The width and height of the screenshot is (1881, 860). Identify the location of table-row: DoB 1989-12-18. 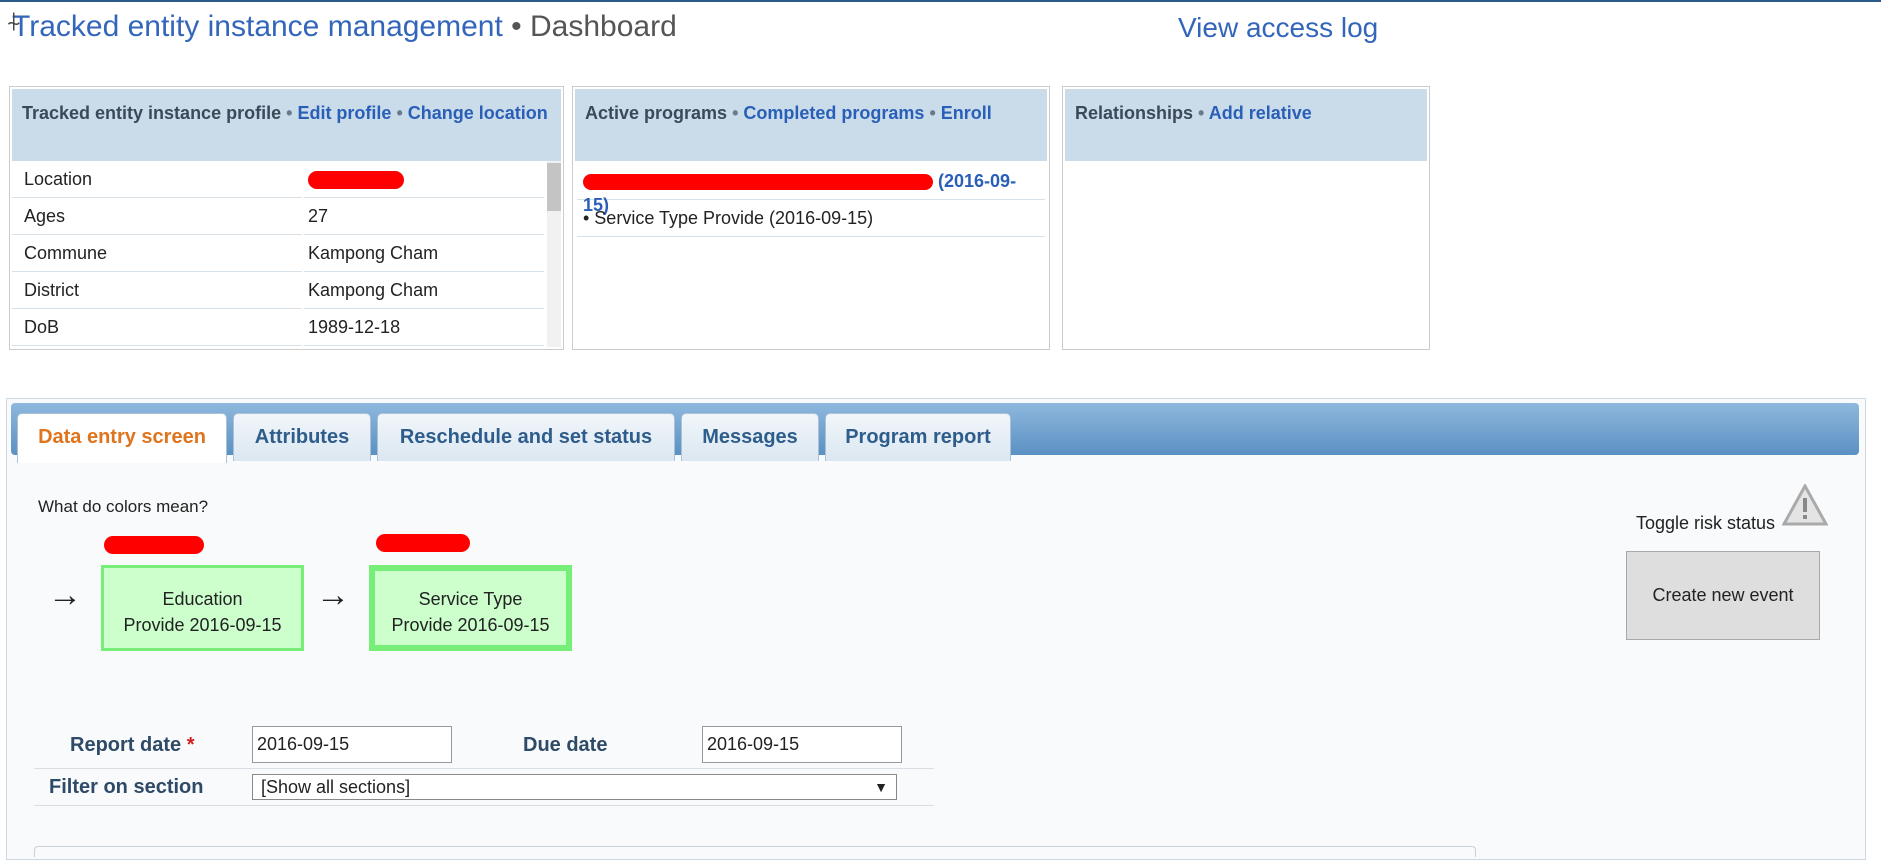
(282, 327).